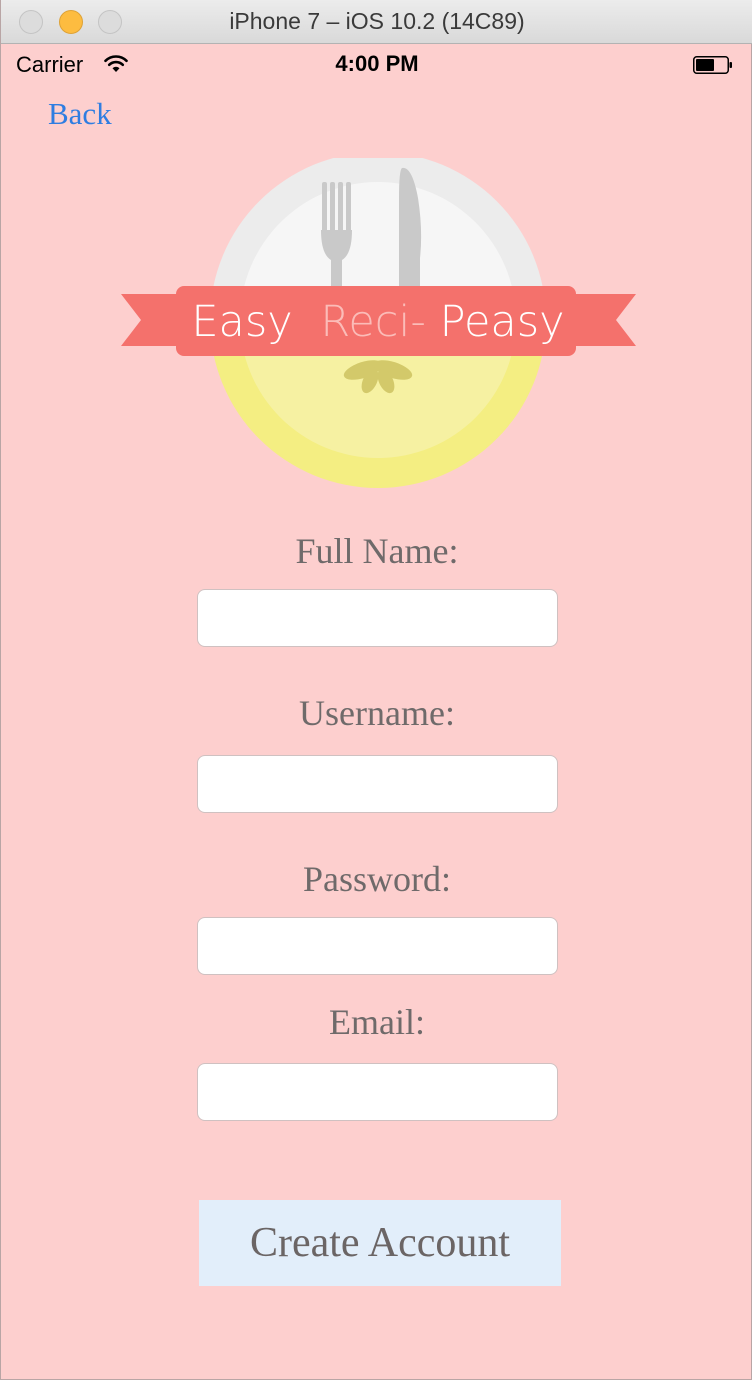  I want to click on password-field, so click(377, 946).